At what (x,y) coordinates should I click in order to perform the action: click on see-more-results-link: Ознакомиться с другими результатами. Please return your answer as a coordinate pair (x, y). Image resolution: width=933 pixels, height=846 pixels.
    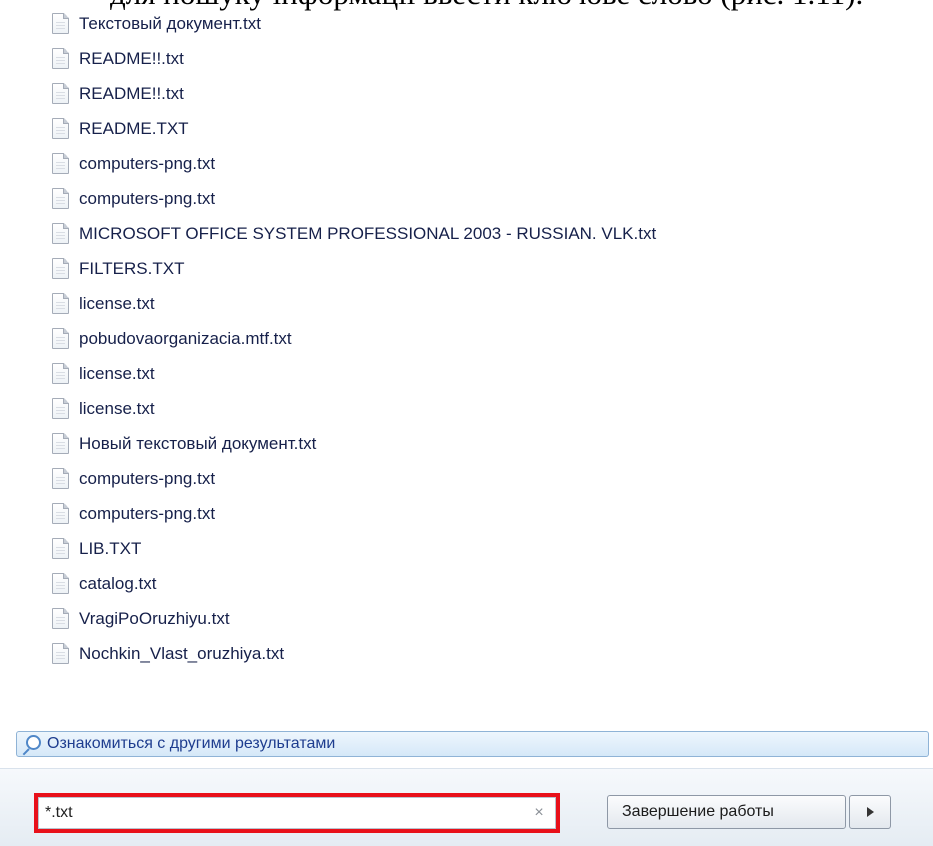
    Looking at the image, I should click on (472, 744).